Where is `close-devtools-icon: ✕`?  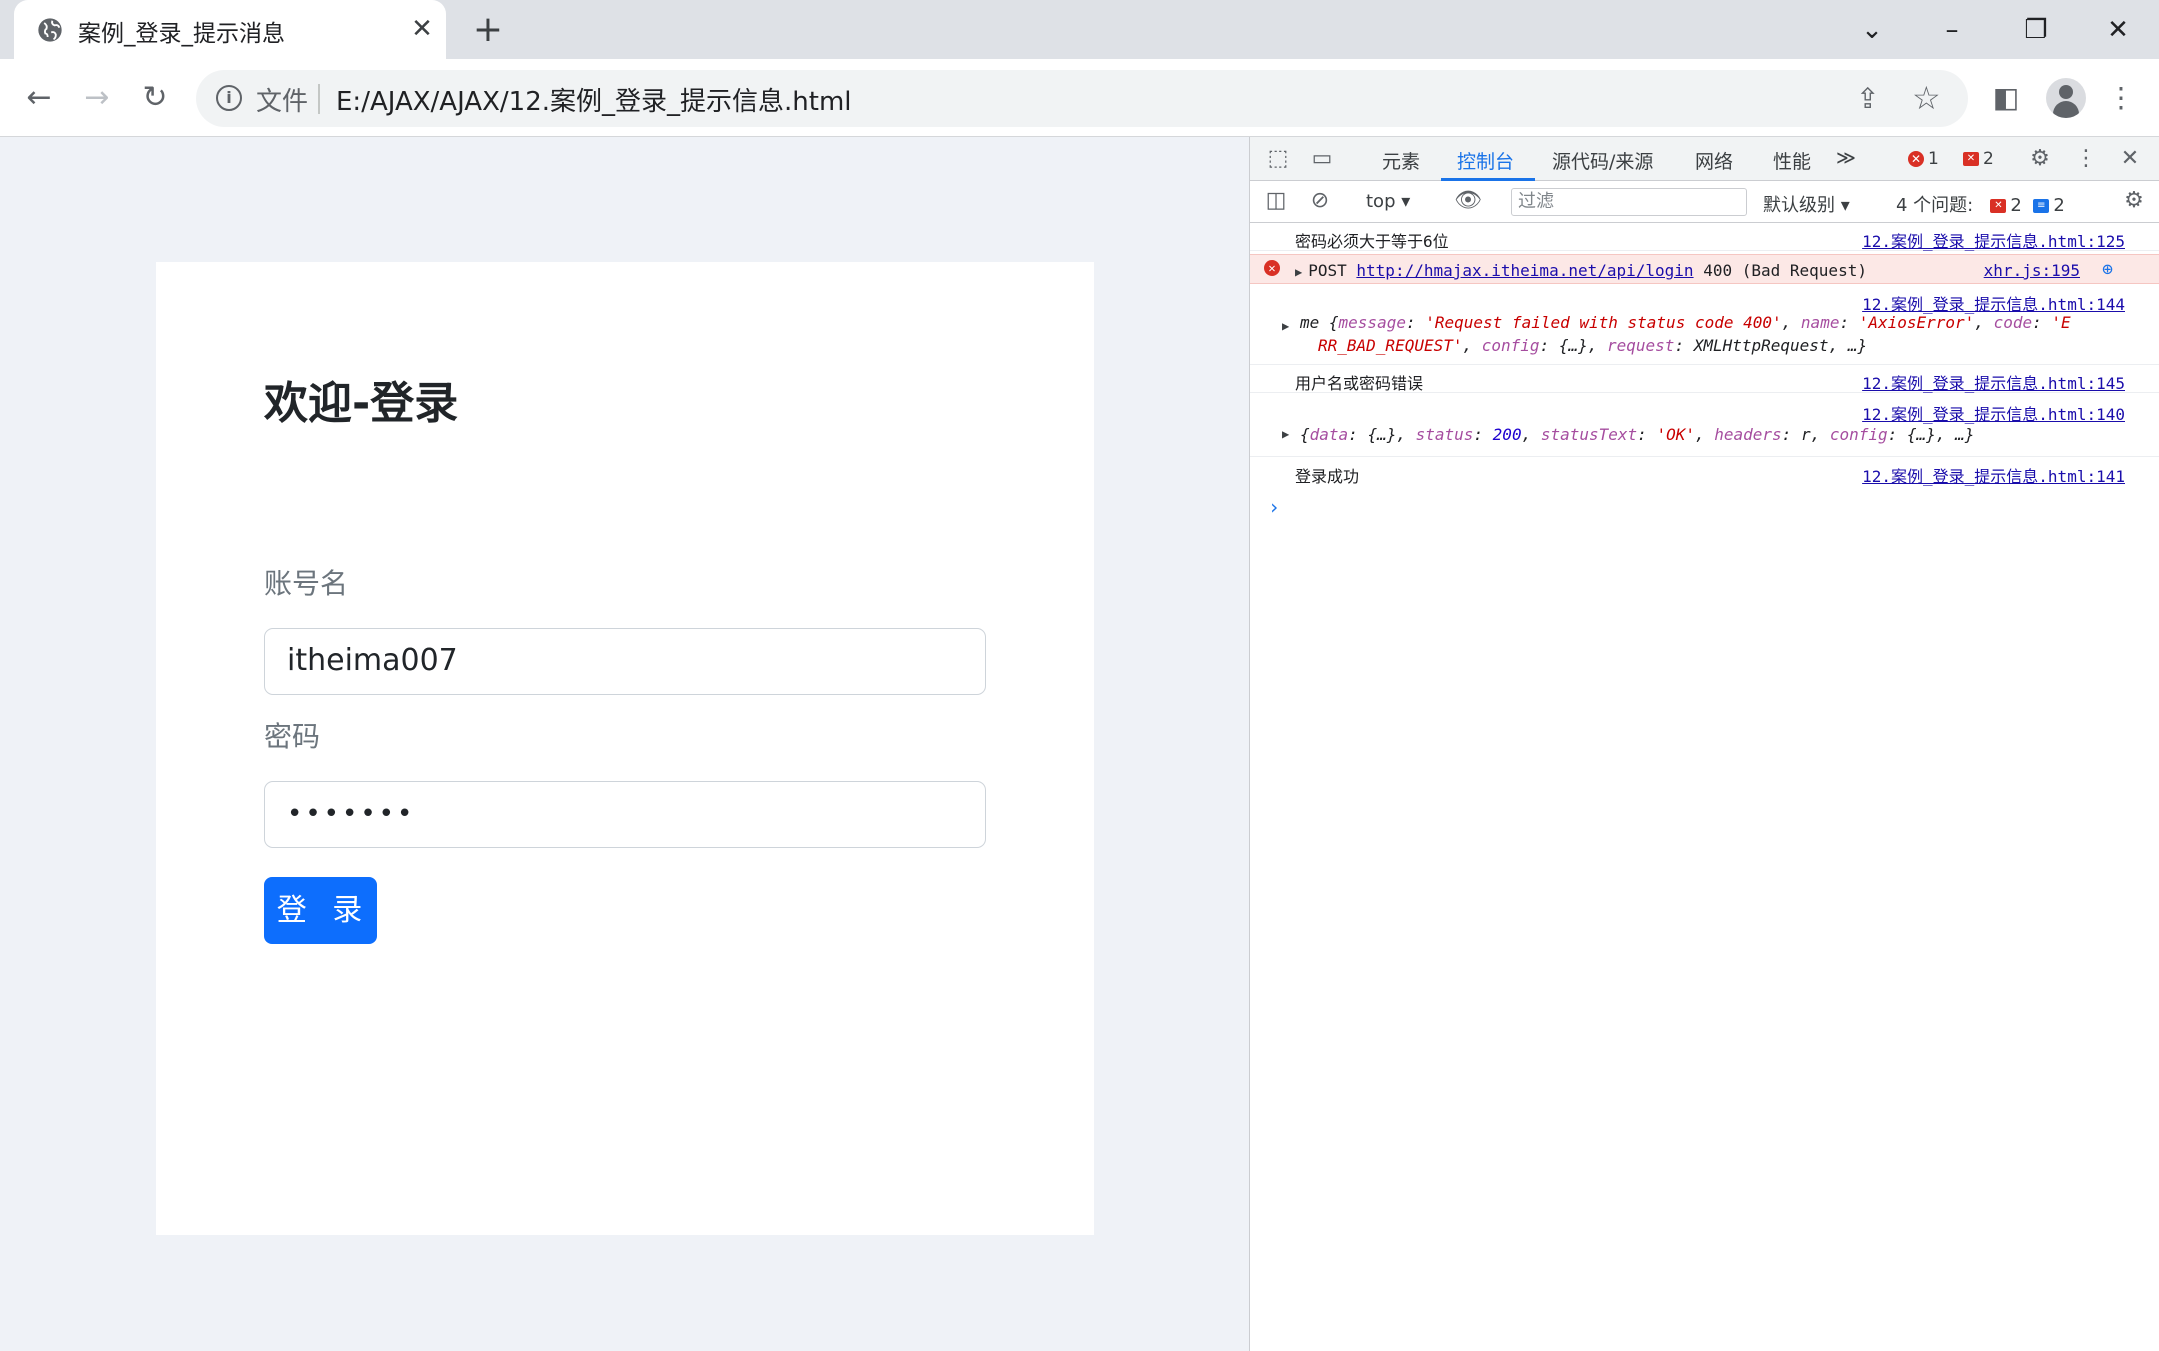 close-devtools-icon: ✕ is located at coordinates (2130, 159).